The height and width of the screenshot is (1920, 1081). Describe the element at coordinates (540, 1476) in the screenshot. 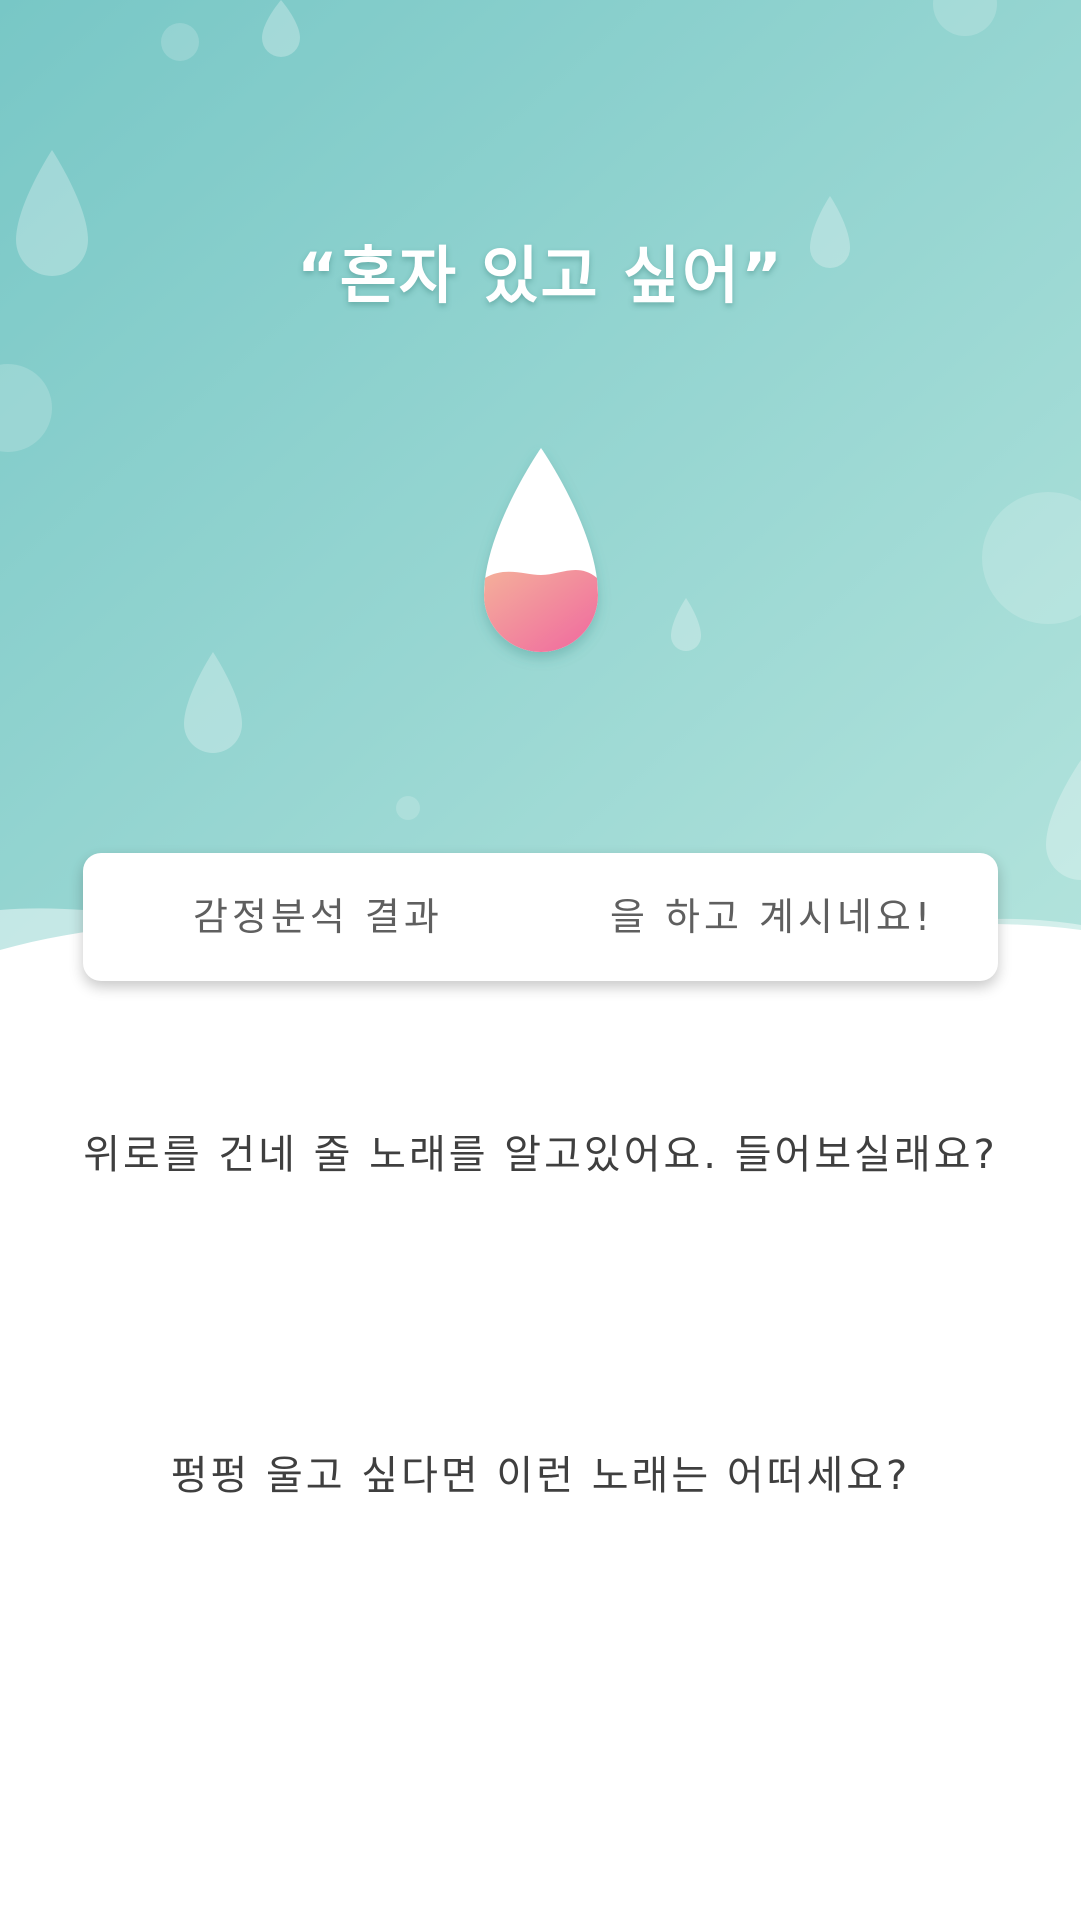

I see `recommendation-prompt-cry: 펑펑 울고 싶다면 이런 노래는 어떠세요?` at that location.